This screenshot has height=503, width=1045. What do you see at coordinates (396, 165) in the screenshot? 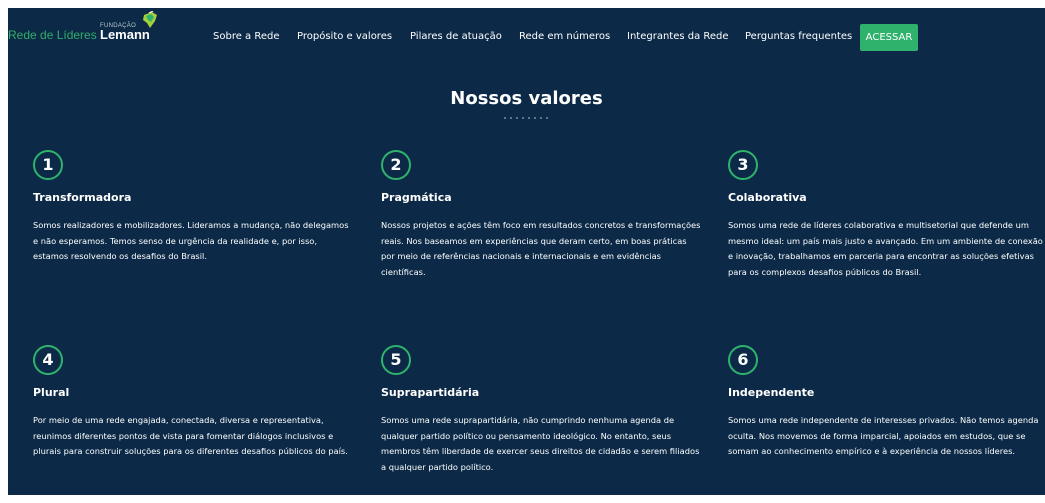
I see `value-number-badge: 2` at bounding box center [396, 165].